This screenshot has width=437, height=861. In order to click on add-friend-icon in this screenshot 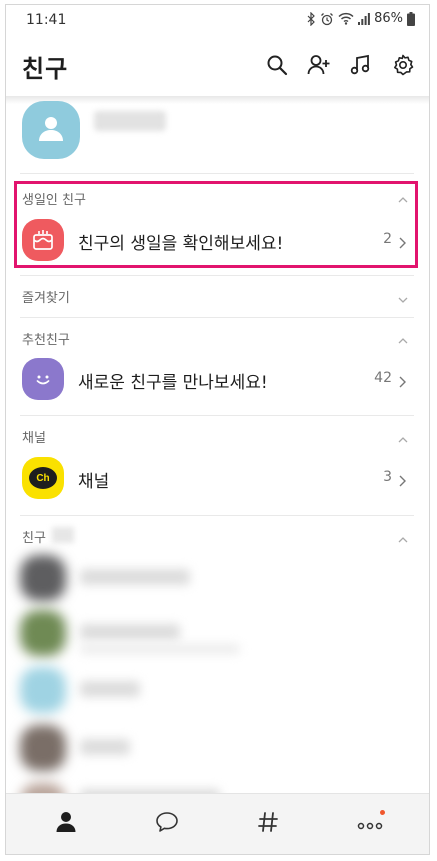, I will do `click(319, 67)`.